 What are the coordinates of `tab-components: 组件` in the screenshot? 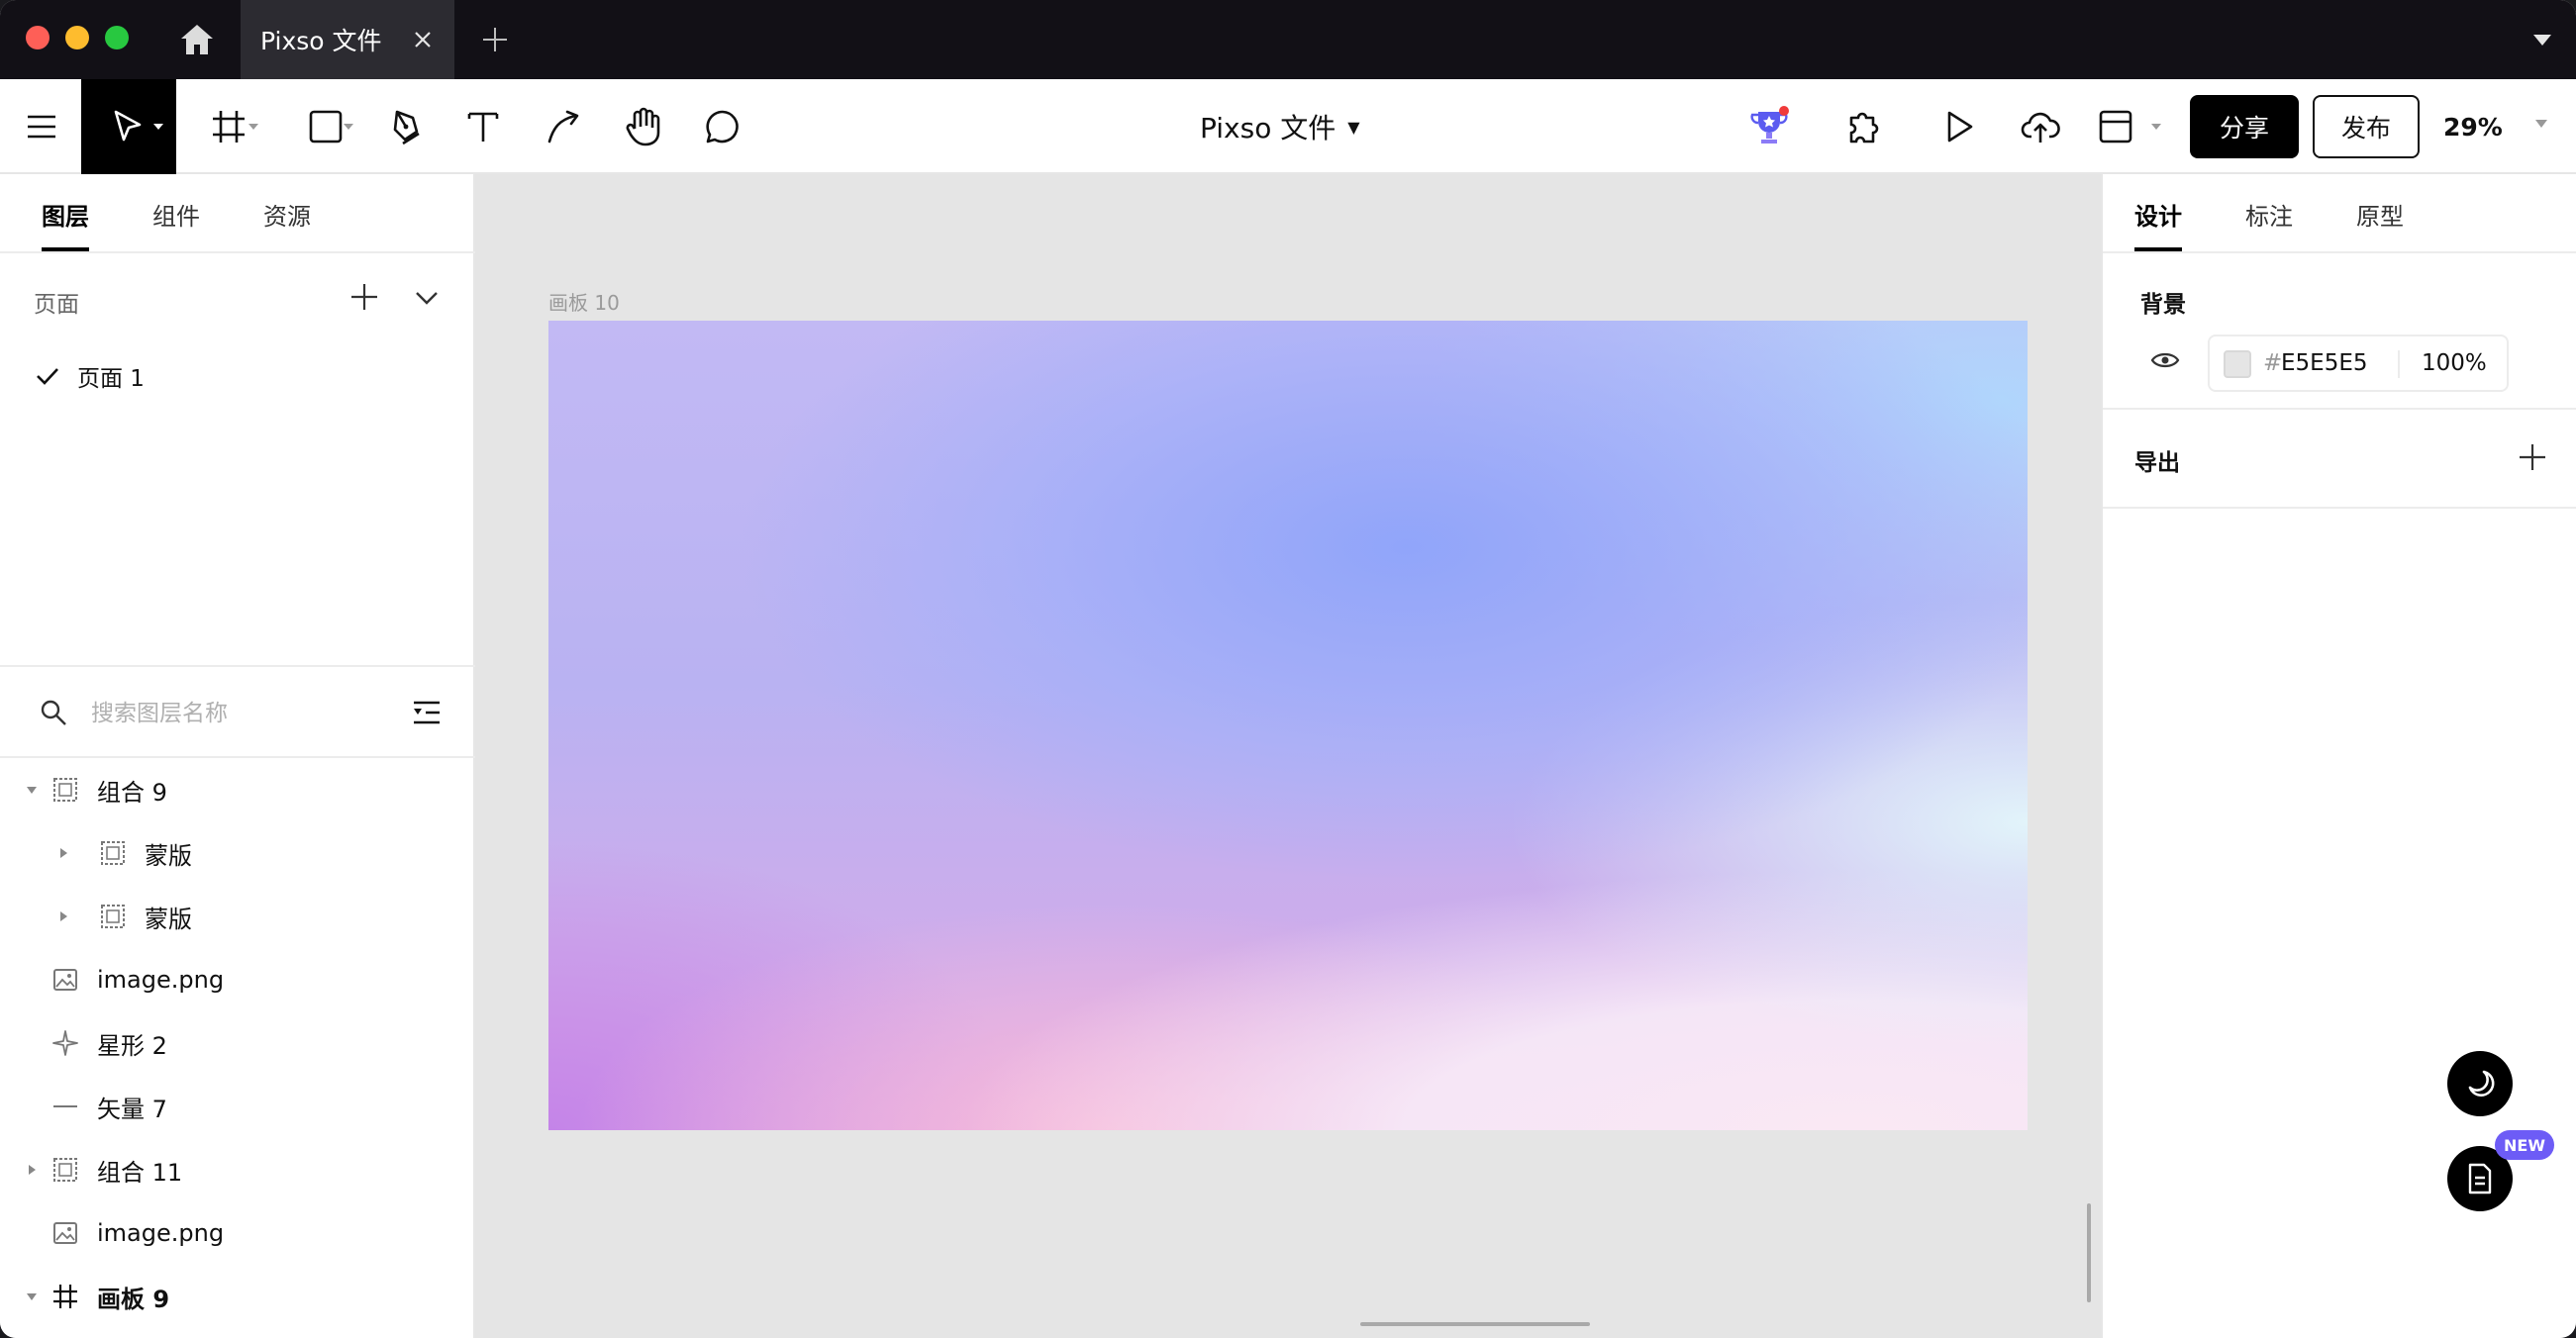 It's located at (176, 213).